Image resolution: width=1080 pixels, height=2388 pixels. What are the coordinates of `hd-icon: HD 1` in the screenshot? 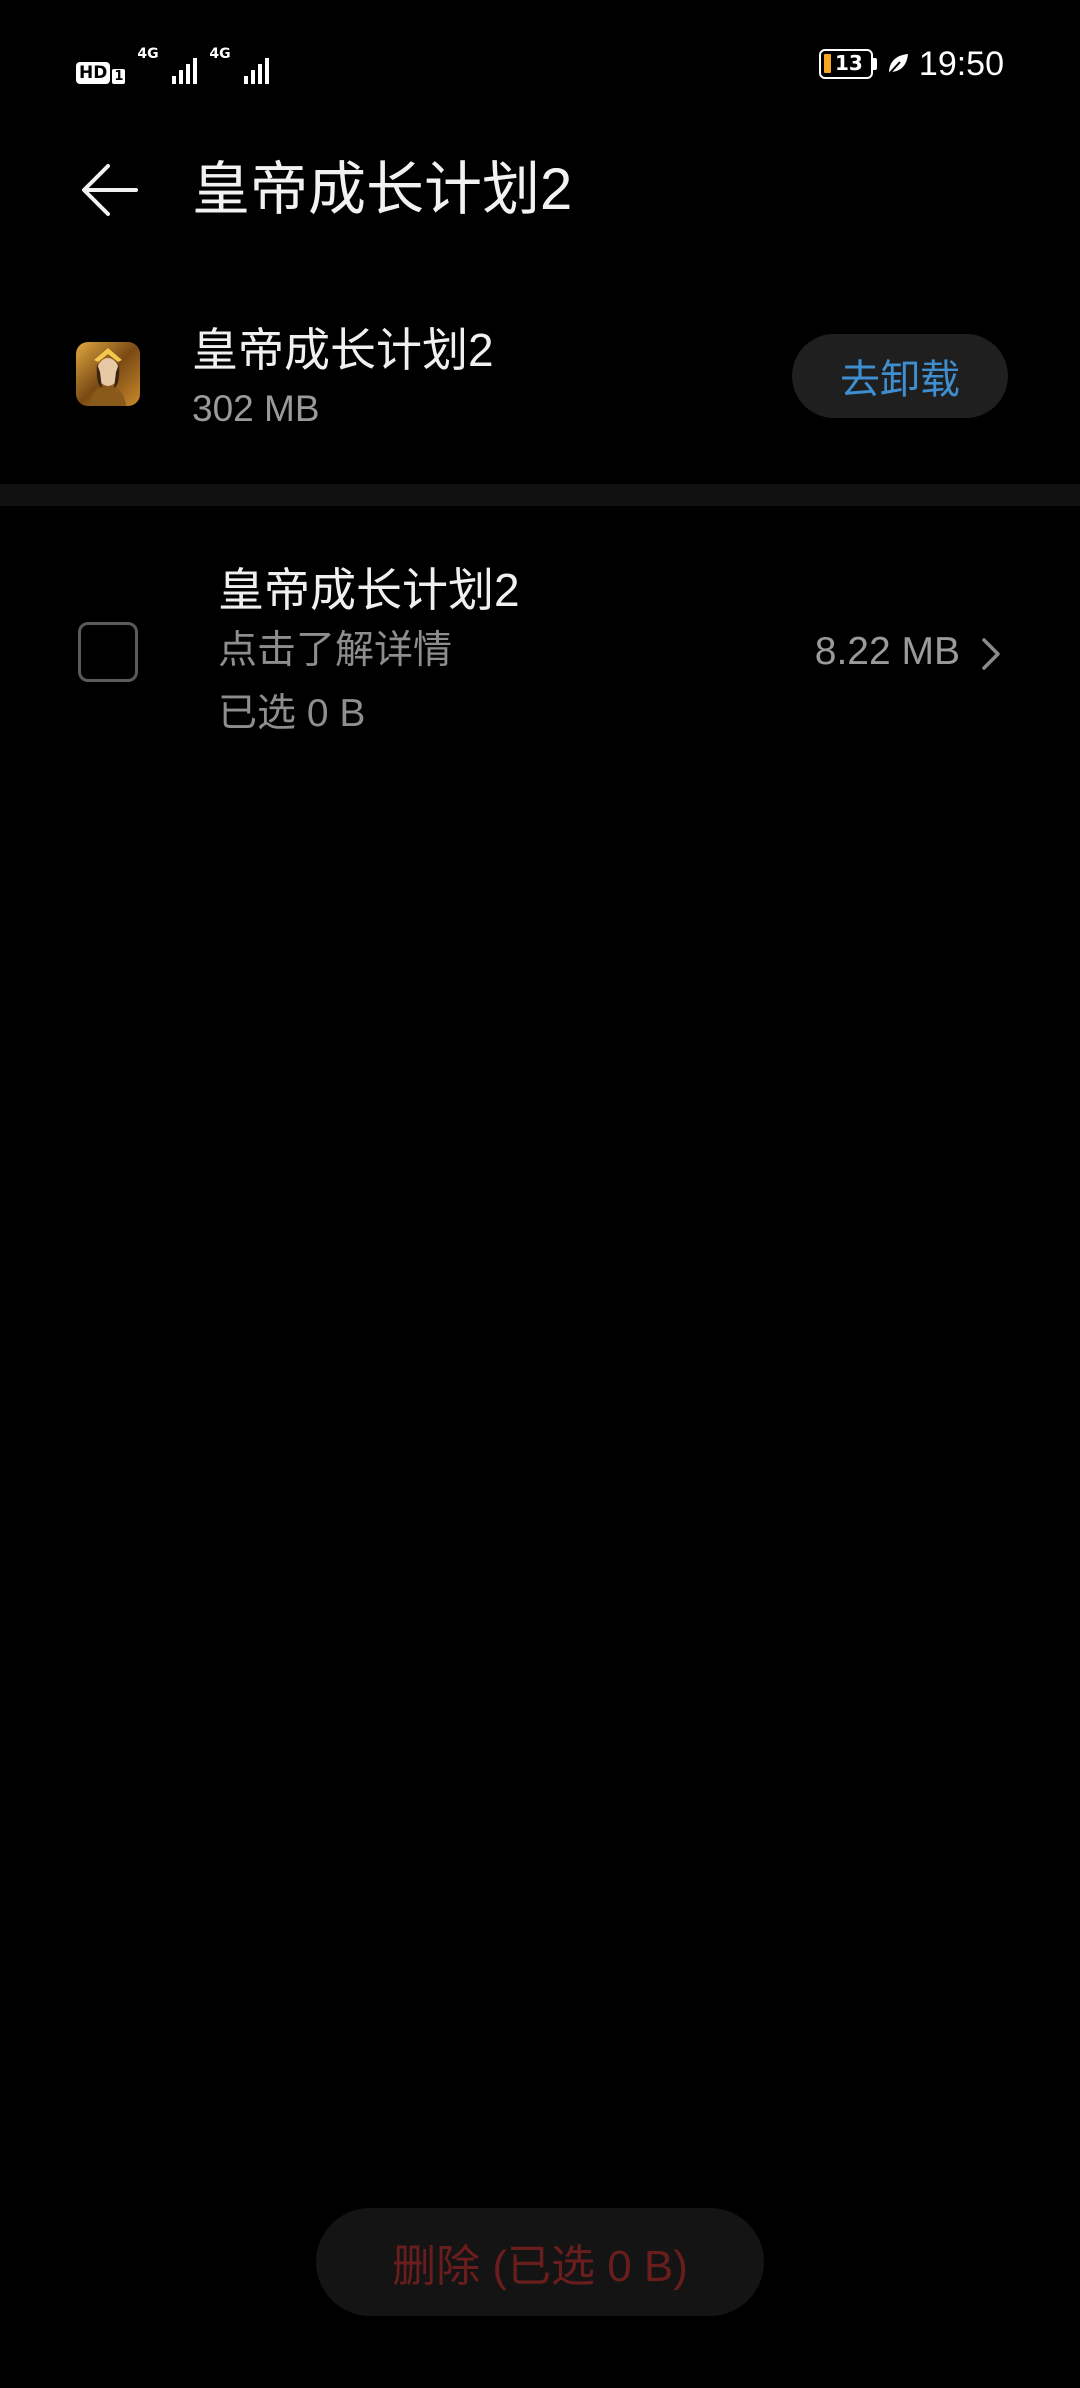 It's located at (101, 73).